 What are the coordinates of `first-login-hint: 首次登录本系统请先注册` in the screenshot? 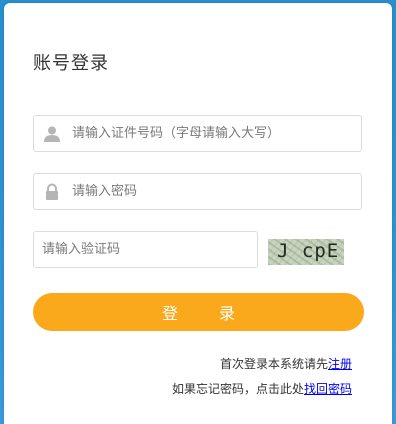 It's located at (286, 363).